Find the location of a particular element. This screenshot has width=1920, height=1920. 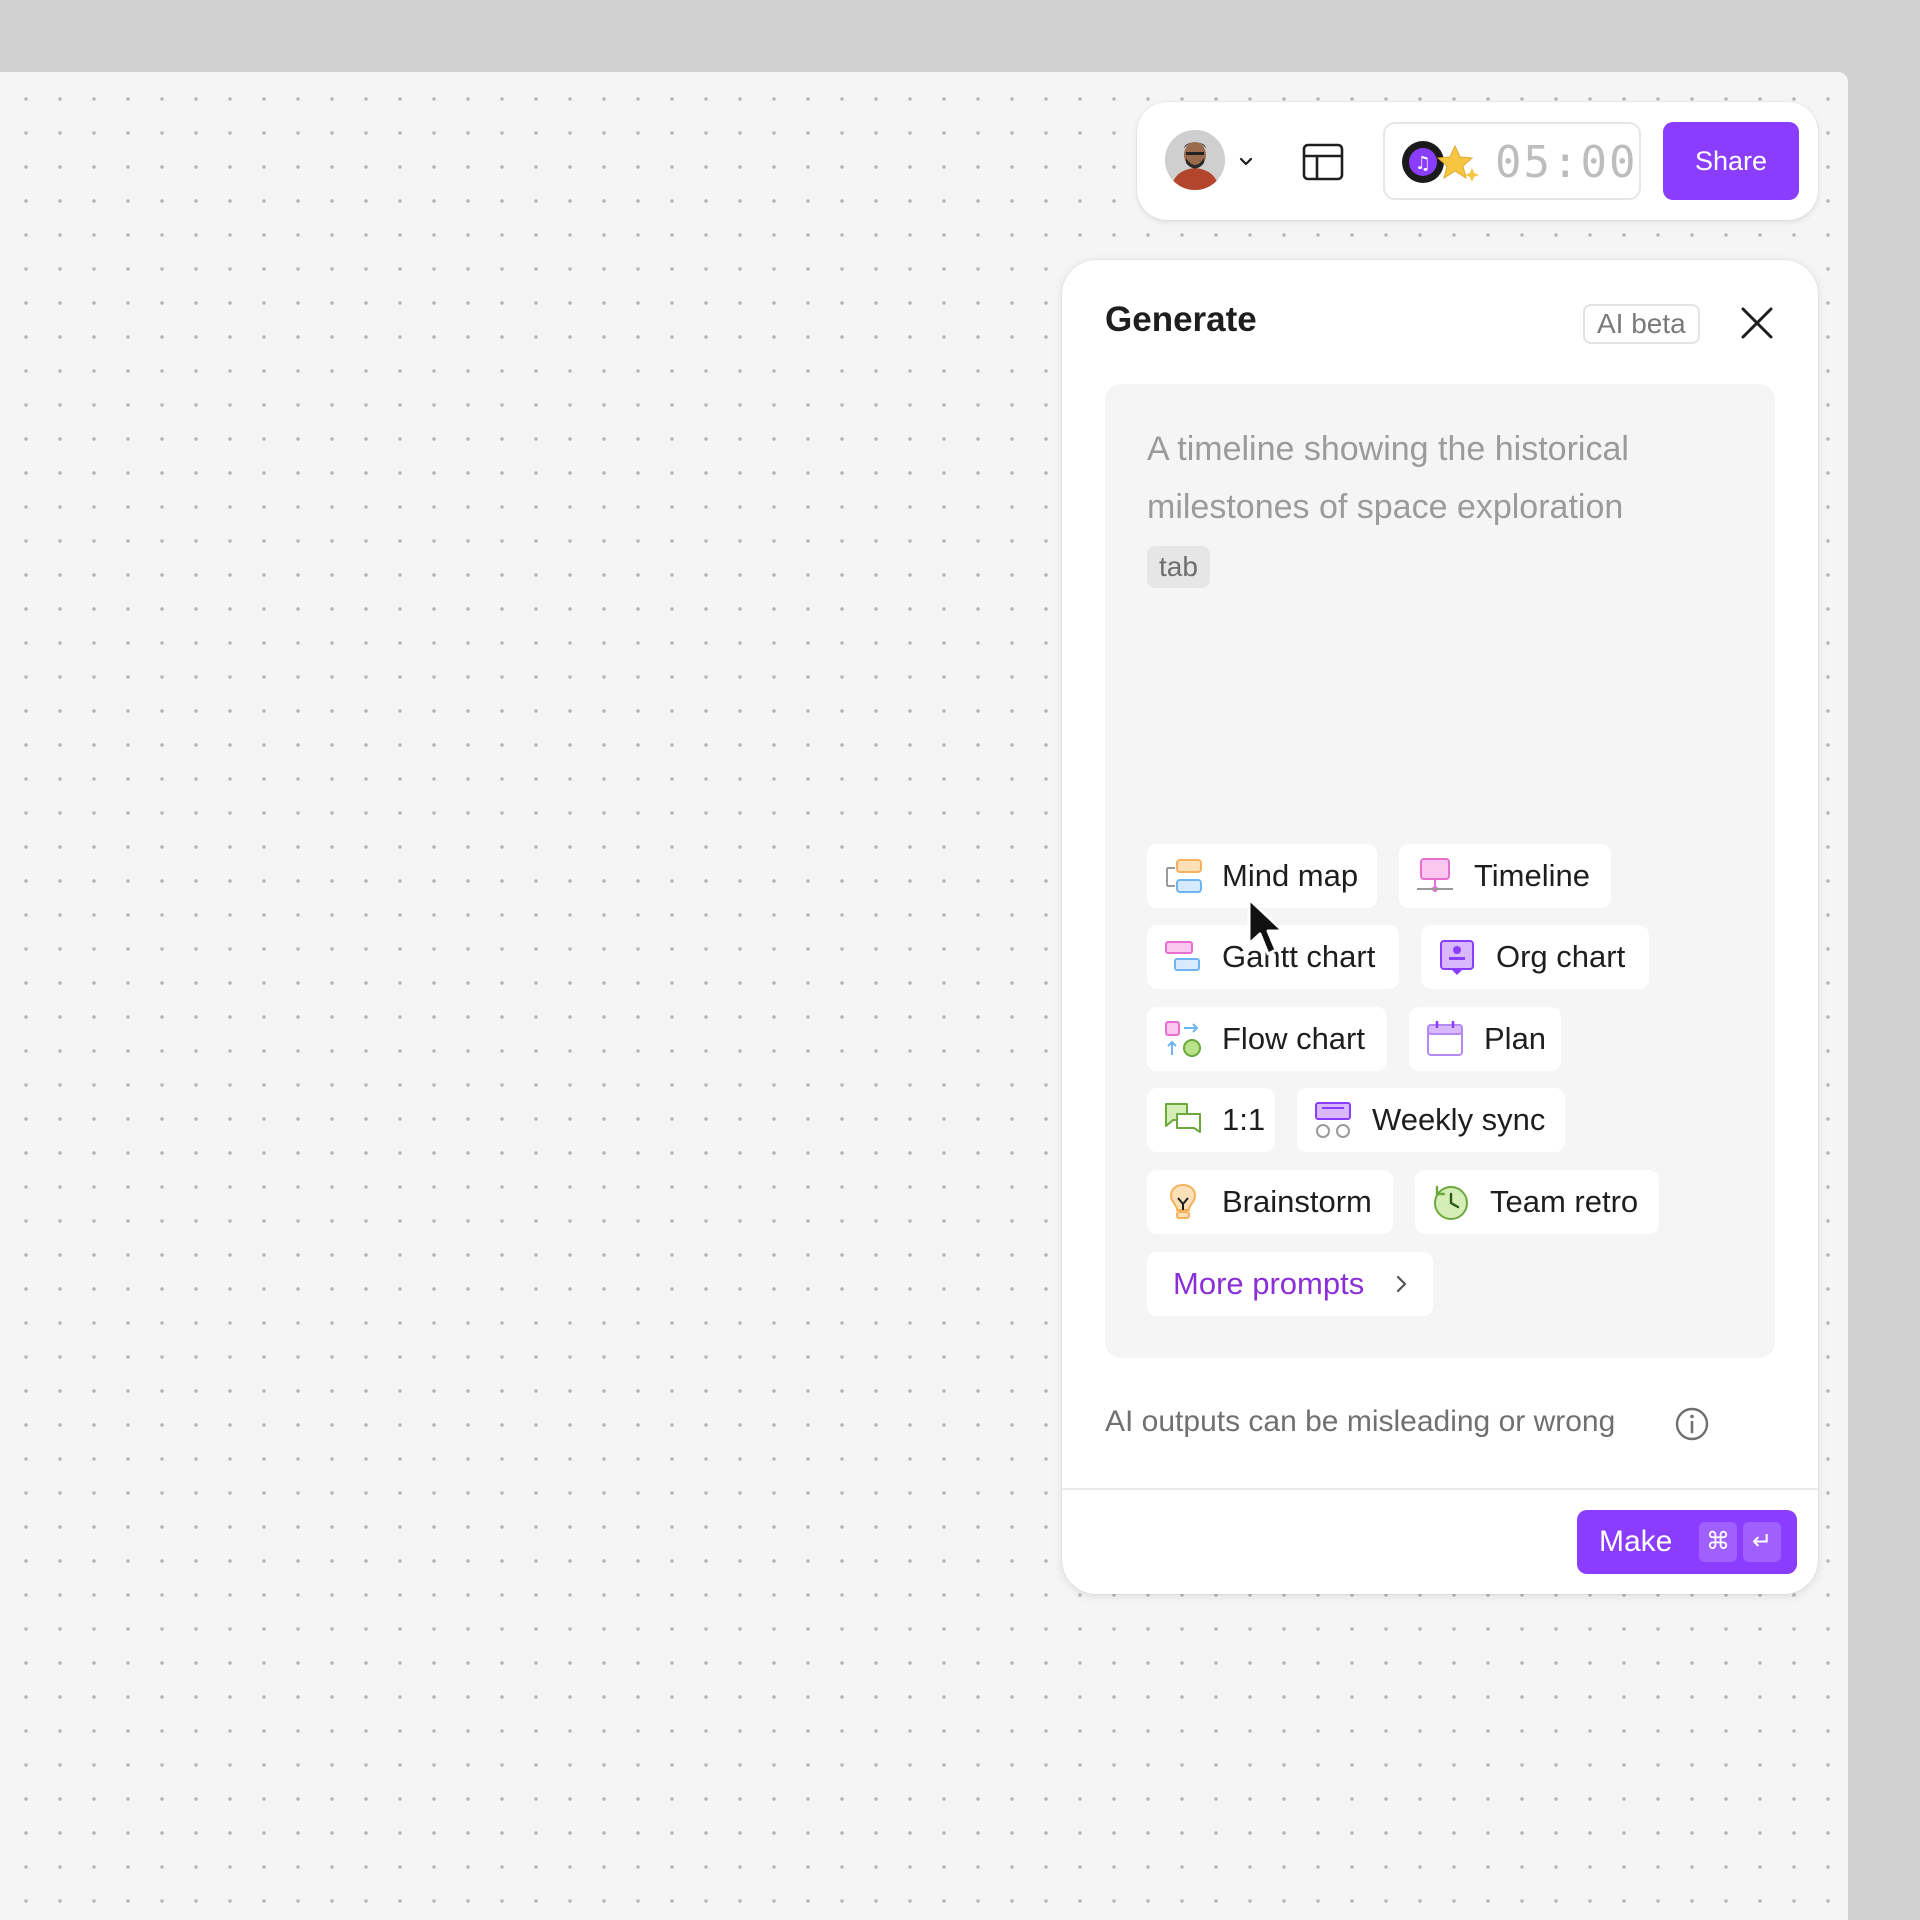

chip-flow-chart: Flow chart is located at coordinates (1267, 1039).